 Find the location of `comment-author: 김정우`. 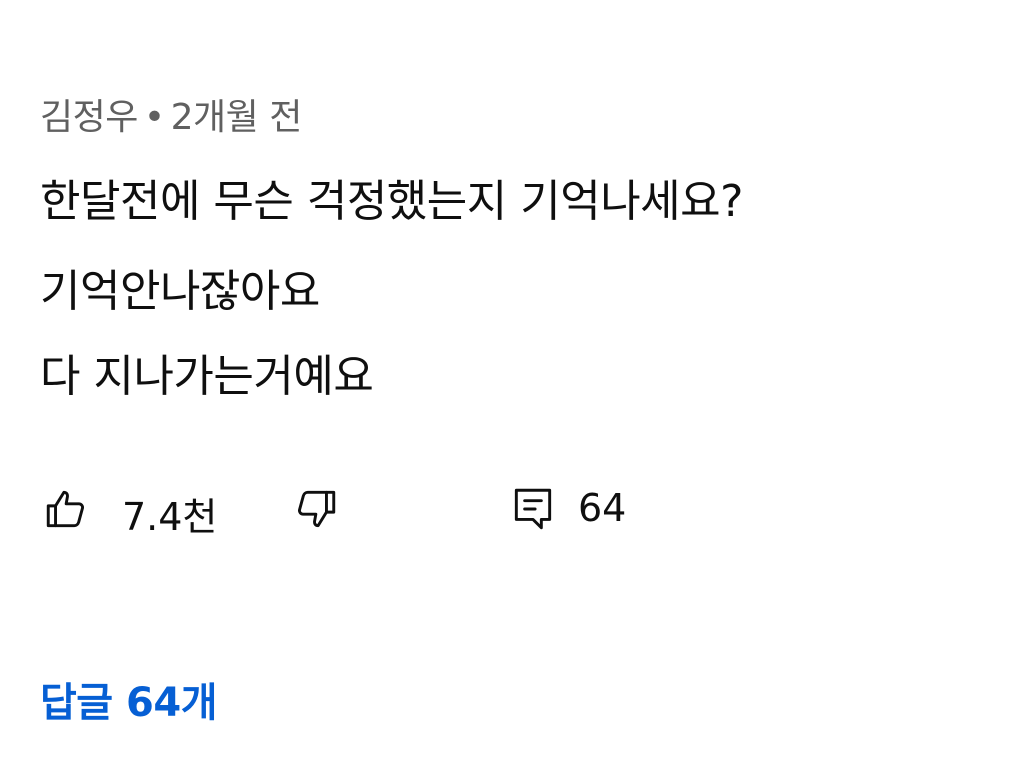

comment-author: 김정우 is located at coordinates (89, 117).